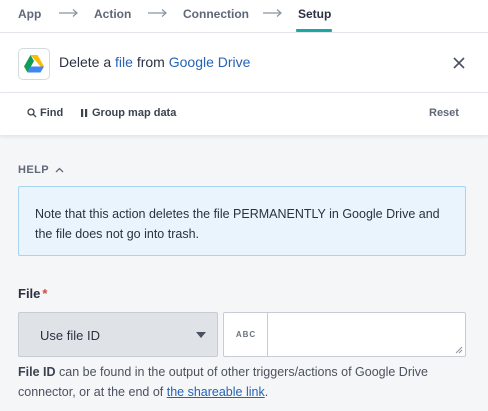 The height and width of the screenshot is (411, 488). What do you see at coordinates (32, 113) in the screenshot?
I see `search-icon` at bounding box center [32, 113].